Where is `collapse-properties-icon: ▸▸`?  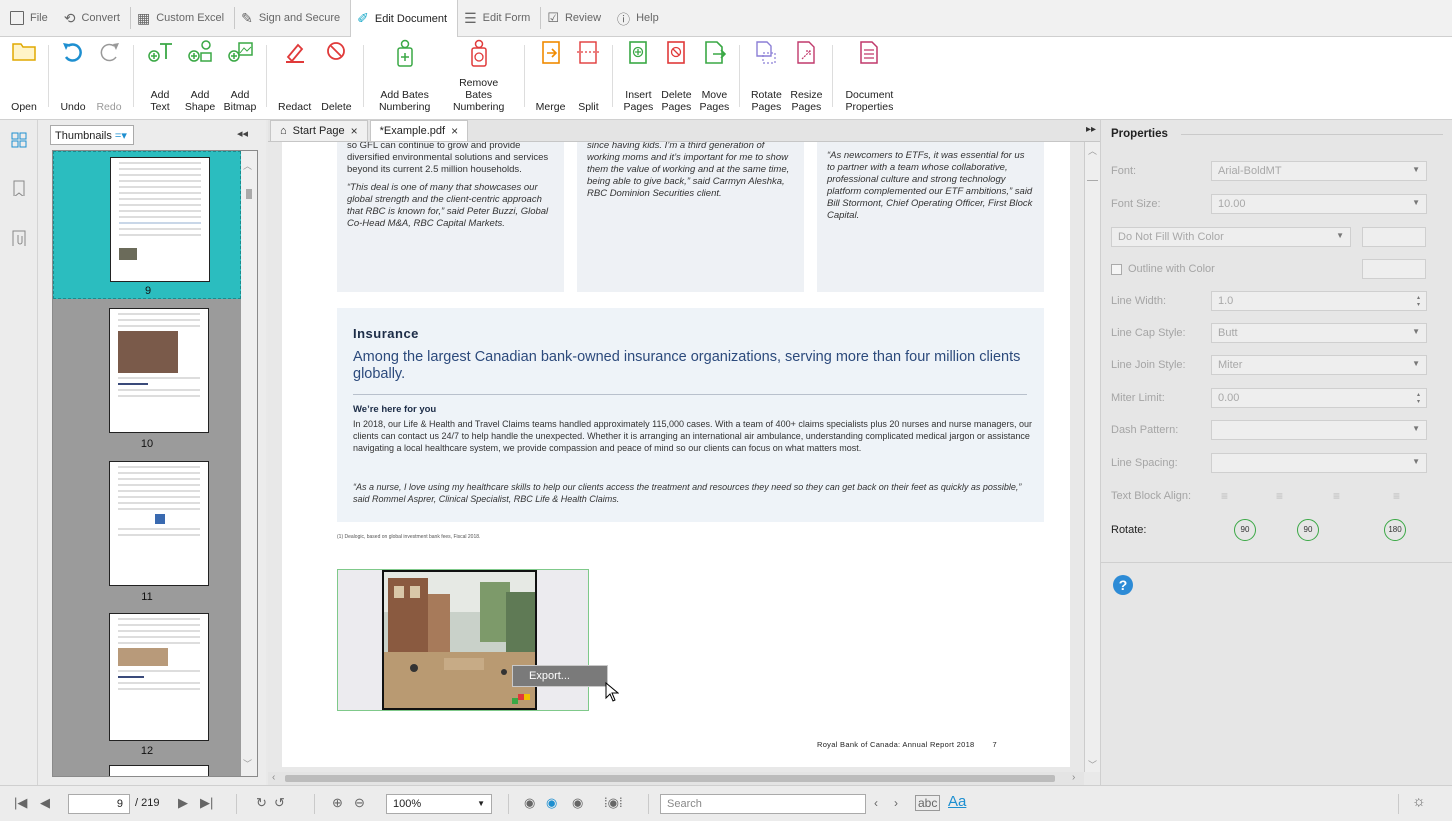
collapse-properties-icon: ▸▸ is located at coordinates (1091, 129).